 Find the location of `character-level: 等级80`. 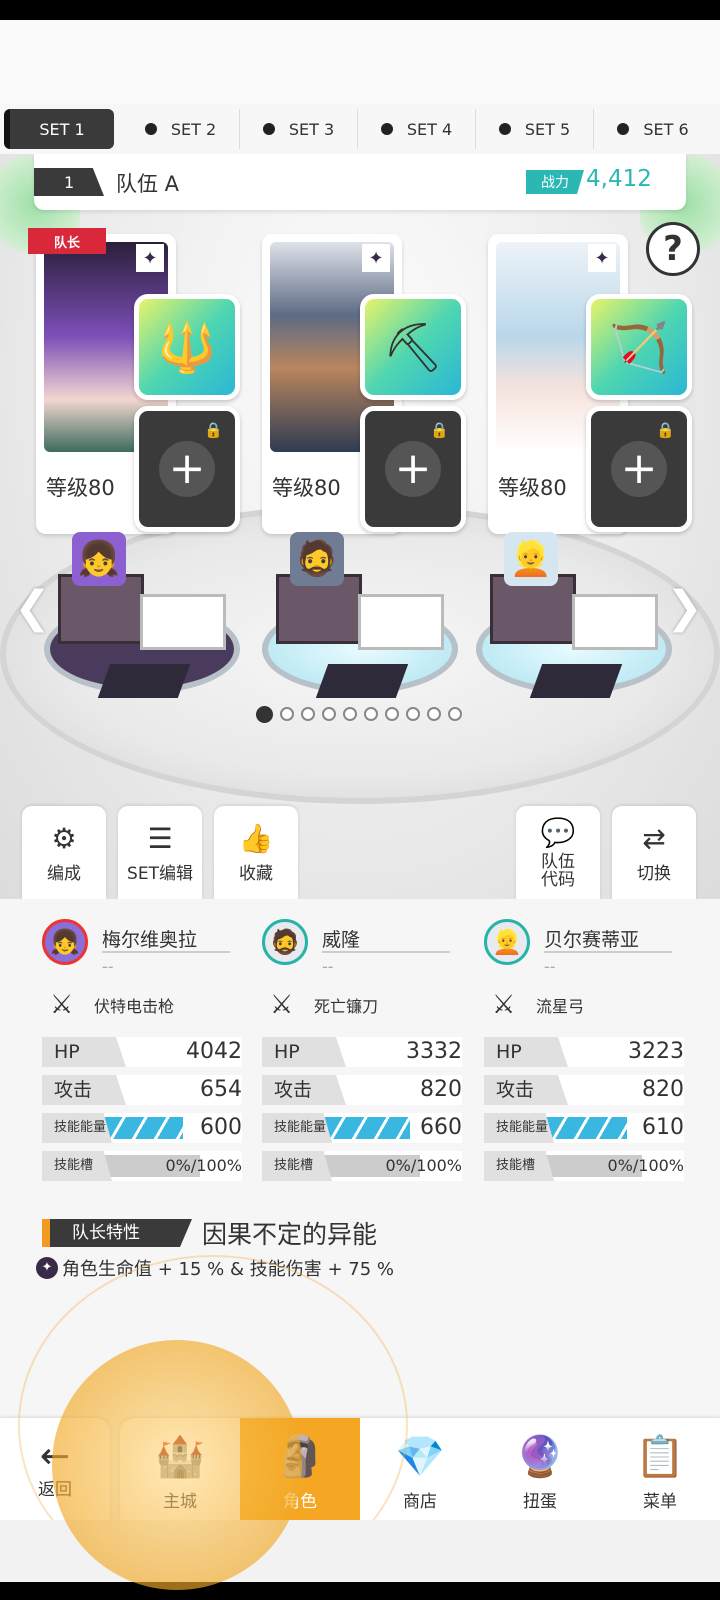

character-level: 等级80 is located at coordinates (80, 488).